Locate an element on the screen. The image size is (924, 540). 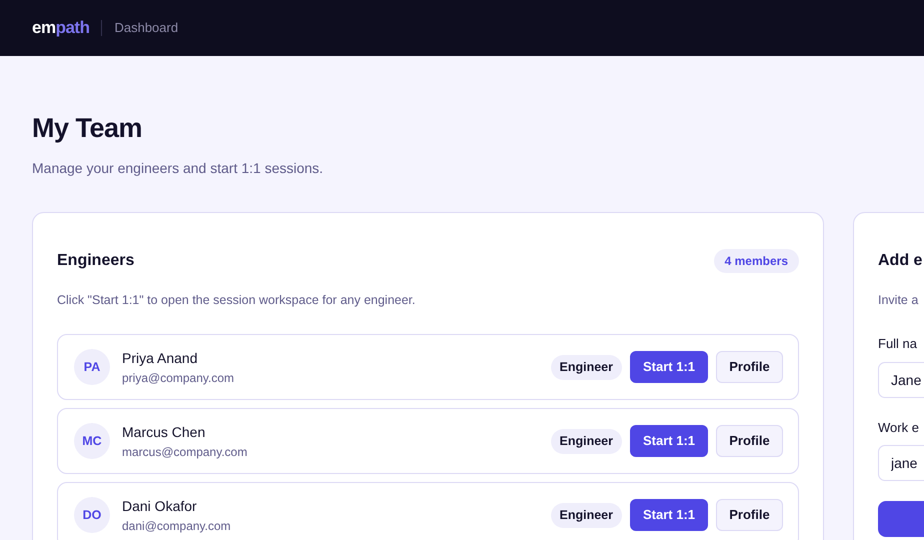
page-title: My Team is located at coordinates (88, 128).